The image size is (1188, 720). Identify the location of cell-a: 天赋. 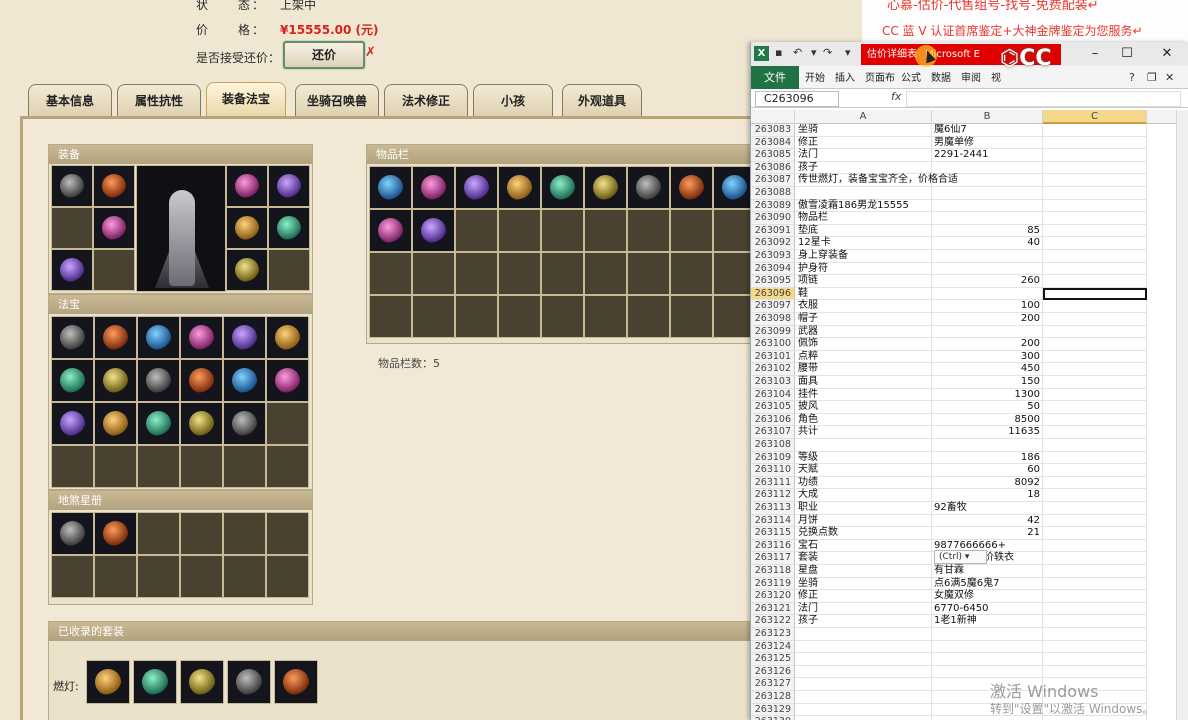
(863, 470).